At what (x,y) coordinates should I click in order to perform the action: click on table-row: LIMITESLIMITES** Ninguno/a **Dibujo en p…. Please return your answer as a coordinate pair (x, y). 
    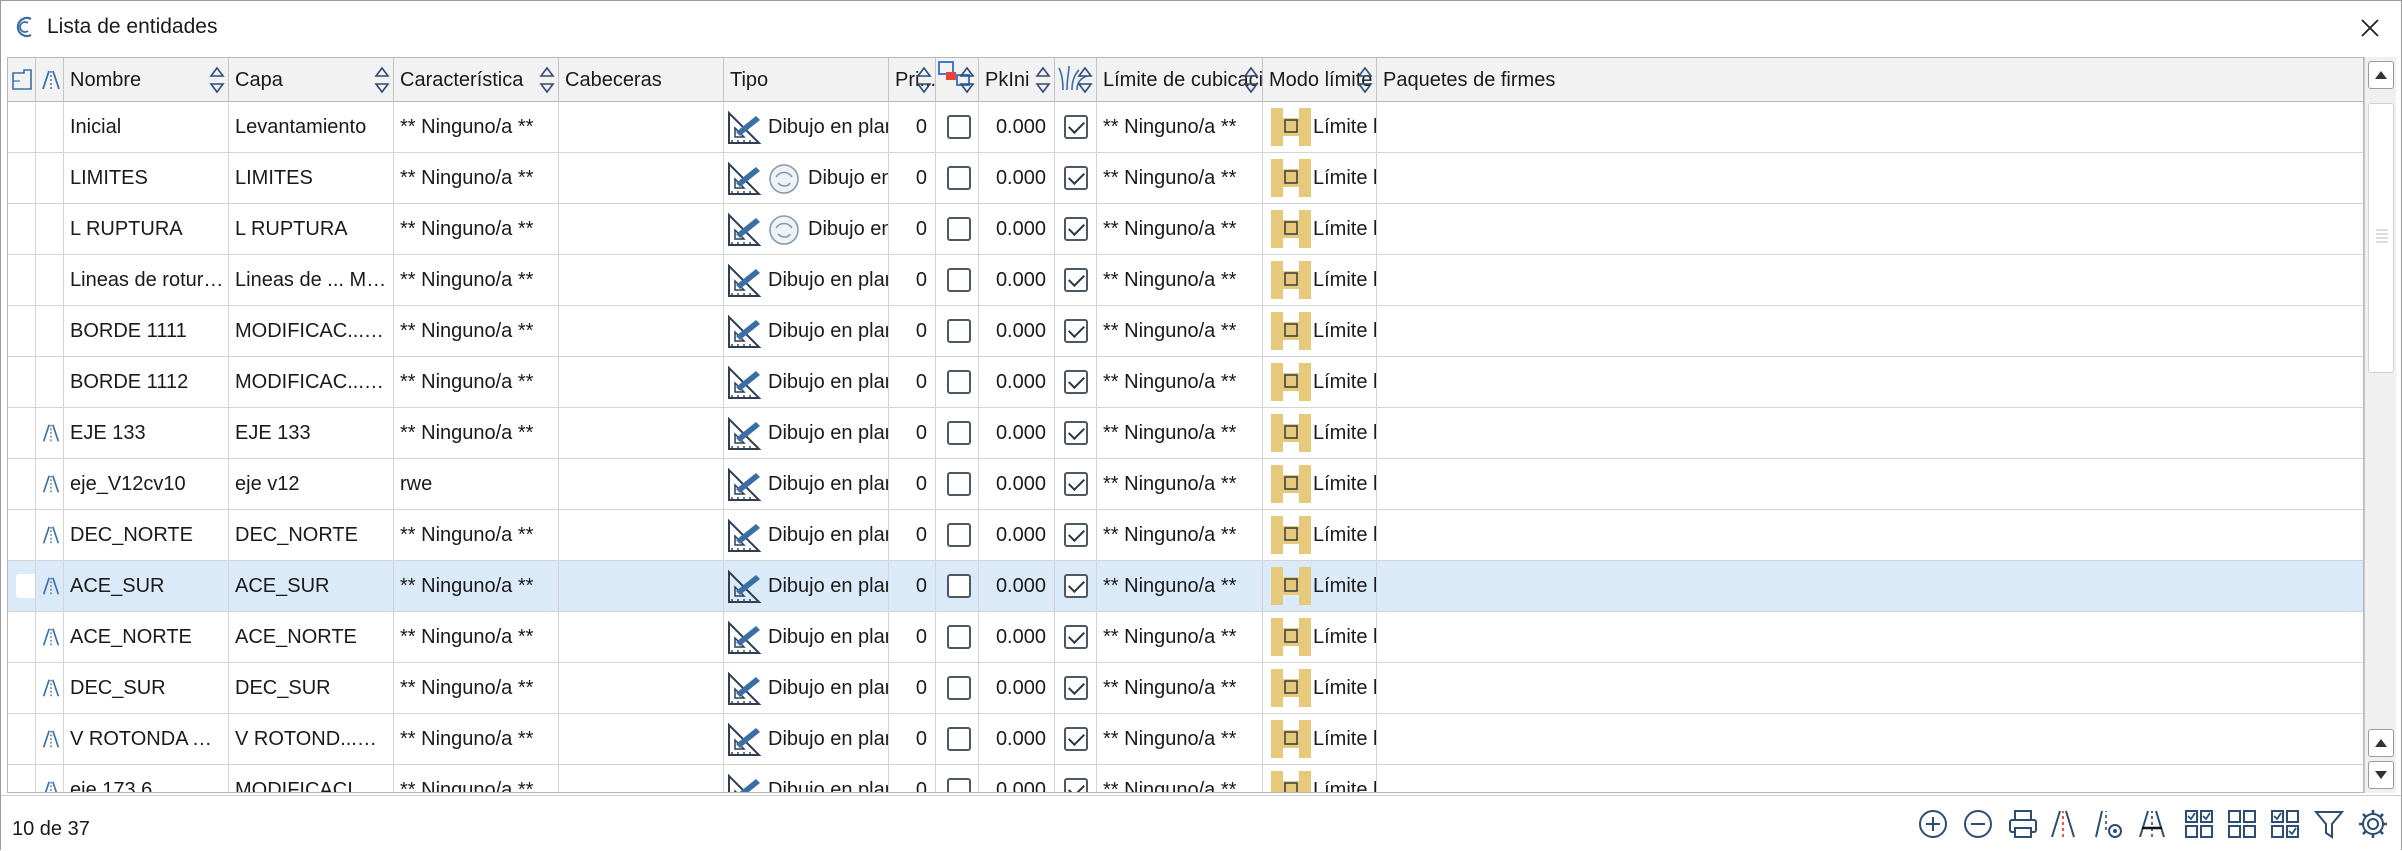
    Looking at the image, I should click on (1185, 178).